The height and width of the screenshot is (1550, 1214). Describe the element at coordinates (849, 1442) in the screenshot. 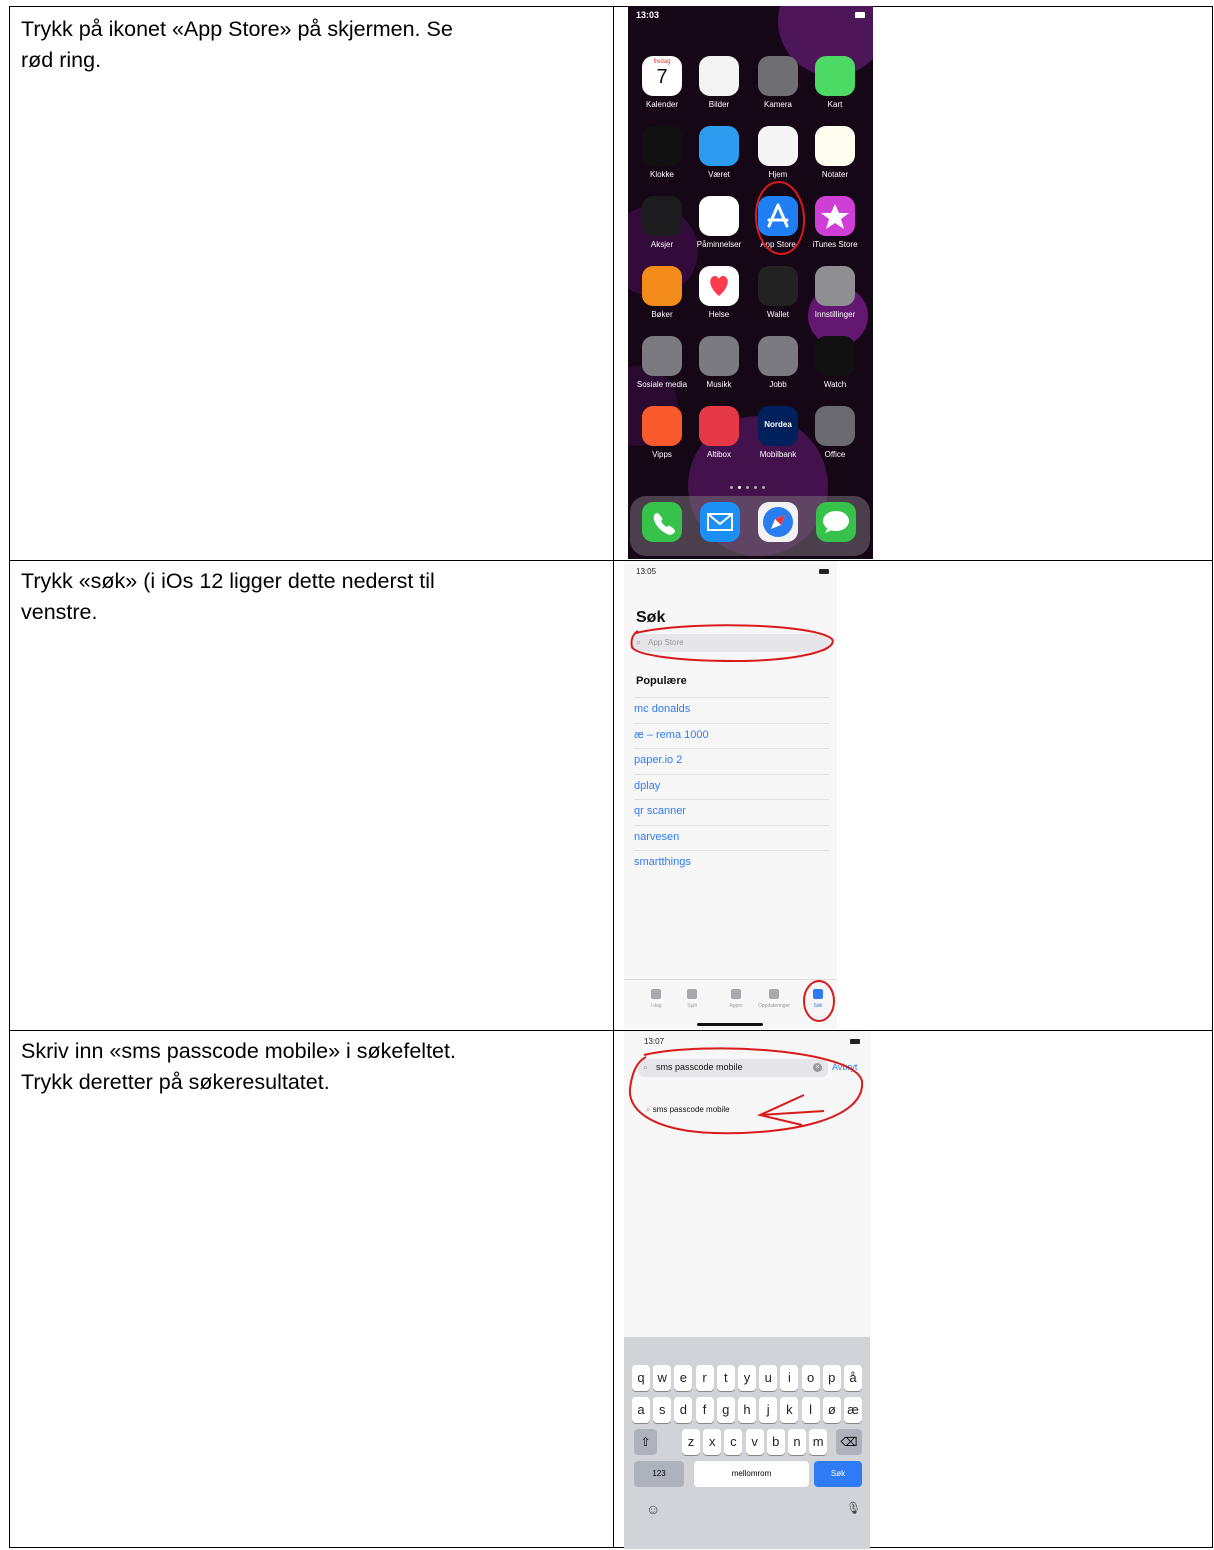

I see `backspace-key: ⌫` at that location.